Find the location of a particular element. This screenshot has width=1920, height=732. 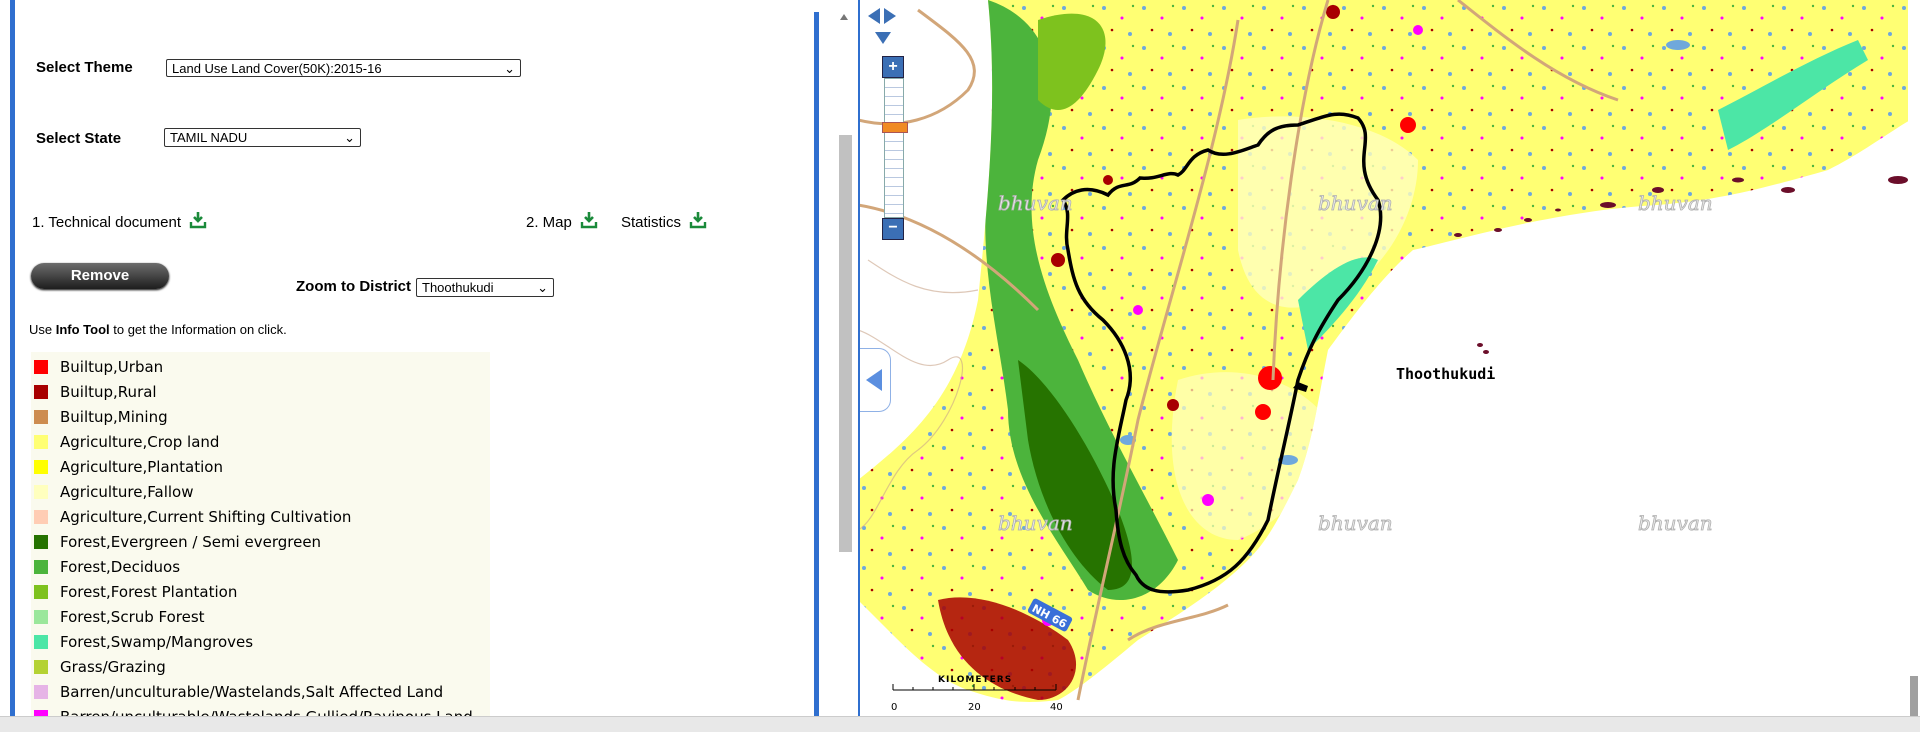

legend-label: Builtup,Urban is located at coordinates (112, 366).